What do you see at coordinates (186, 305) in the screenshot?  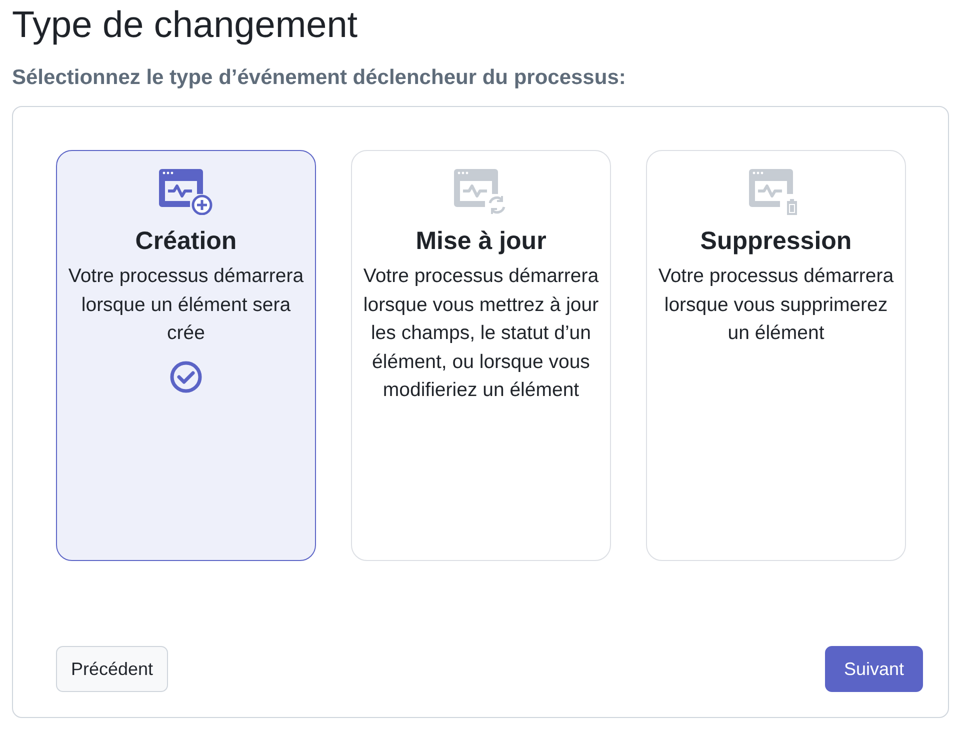 I see `card-description: Votre processus démarrera lorsque un élément sera crée` at bounding box center [186, 305].